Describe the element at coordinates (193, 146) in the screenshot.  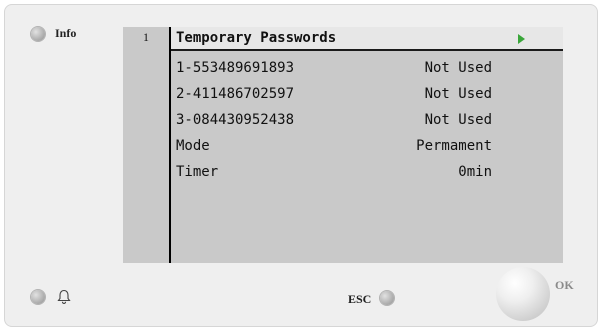
I see `row-label: Mode` at that location.